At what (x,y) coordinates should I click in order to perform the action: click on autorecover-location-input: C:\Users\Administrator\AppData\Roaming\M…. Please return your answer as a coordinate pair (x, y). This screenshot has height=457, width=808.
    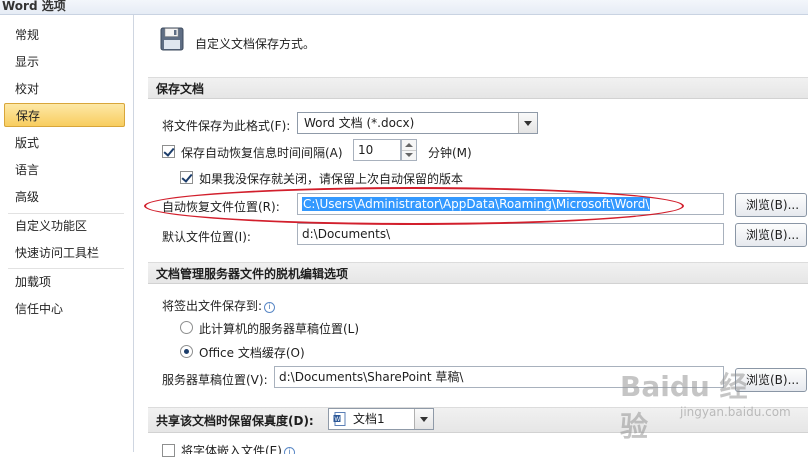
    Looking at the image, I should click on (510, 204).